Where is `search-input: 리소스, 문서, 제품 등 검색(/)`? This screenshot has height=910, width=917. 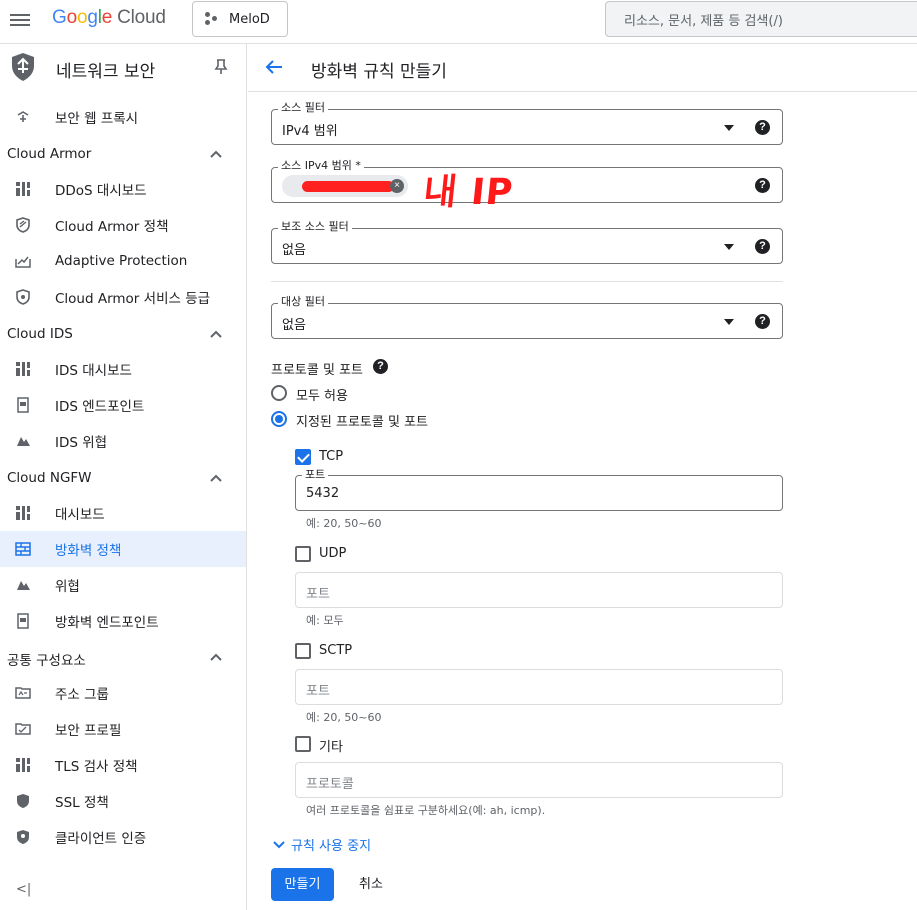 search-input: 리소스, 문서, 제품 등 검색(/) is located at coordinates (761, 19).